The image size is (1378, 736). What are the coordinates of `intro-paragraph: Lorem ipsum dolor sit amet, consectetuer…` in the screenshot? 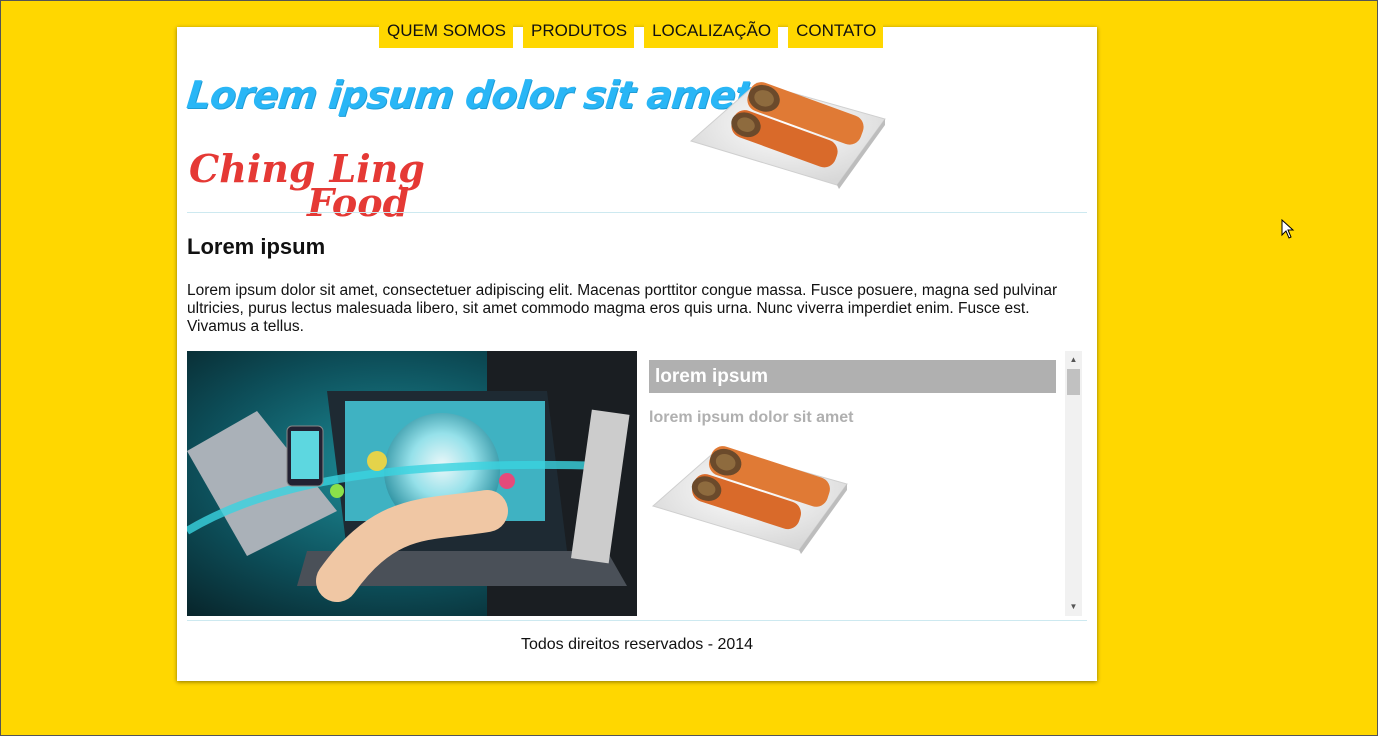 It's located at (622, 308).